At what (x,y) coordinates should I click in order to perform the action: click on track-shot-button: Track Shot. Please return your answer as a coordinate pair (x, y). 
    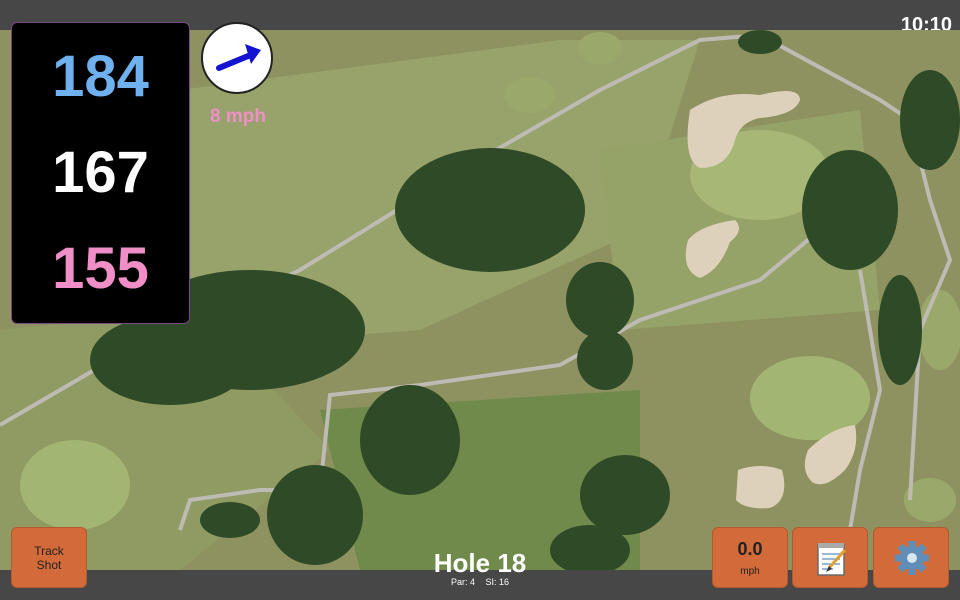
    Looking at the image, I should click on (49, 557).